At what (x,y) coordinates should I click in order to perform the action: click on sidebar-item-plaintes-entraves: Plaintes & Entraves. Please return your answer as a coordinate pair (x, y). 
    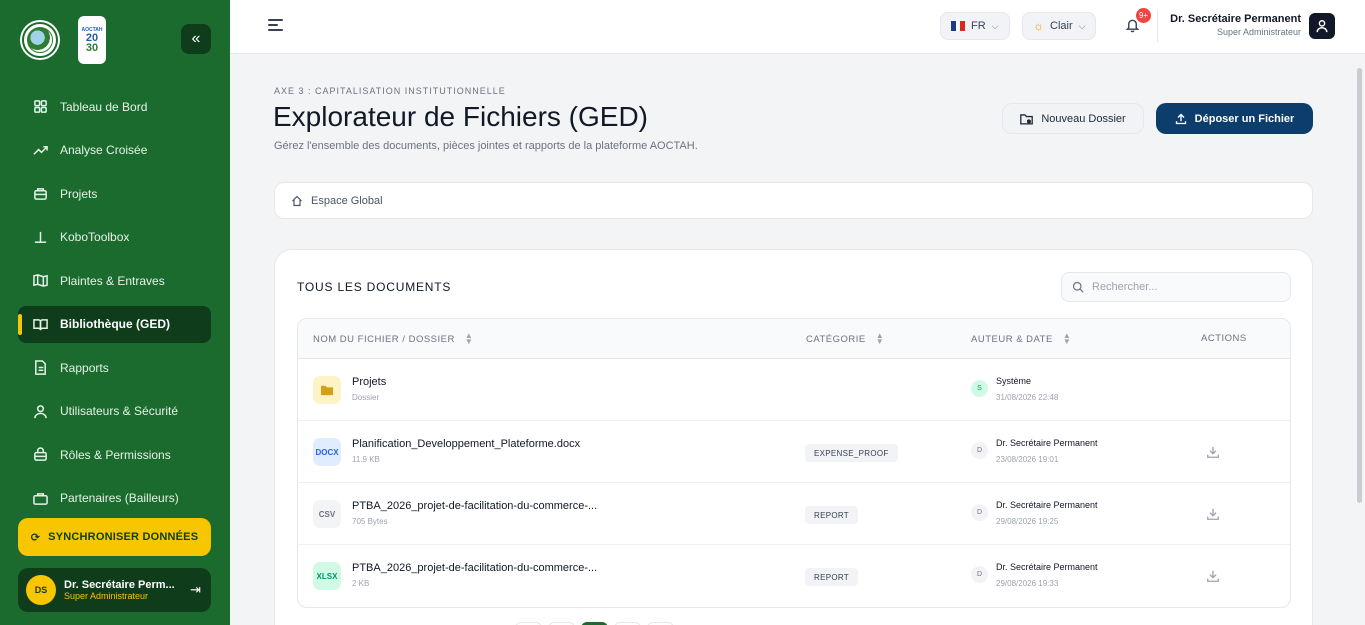
    Looking at the image, I should click on (114, 280).